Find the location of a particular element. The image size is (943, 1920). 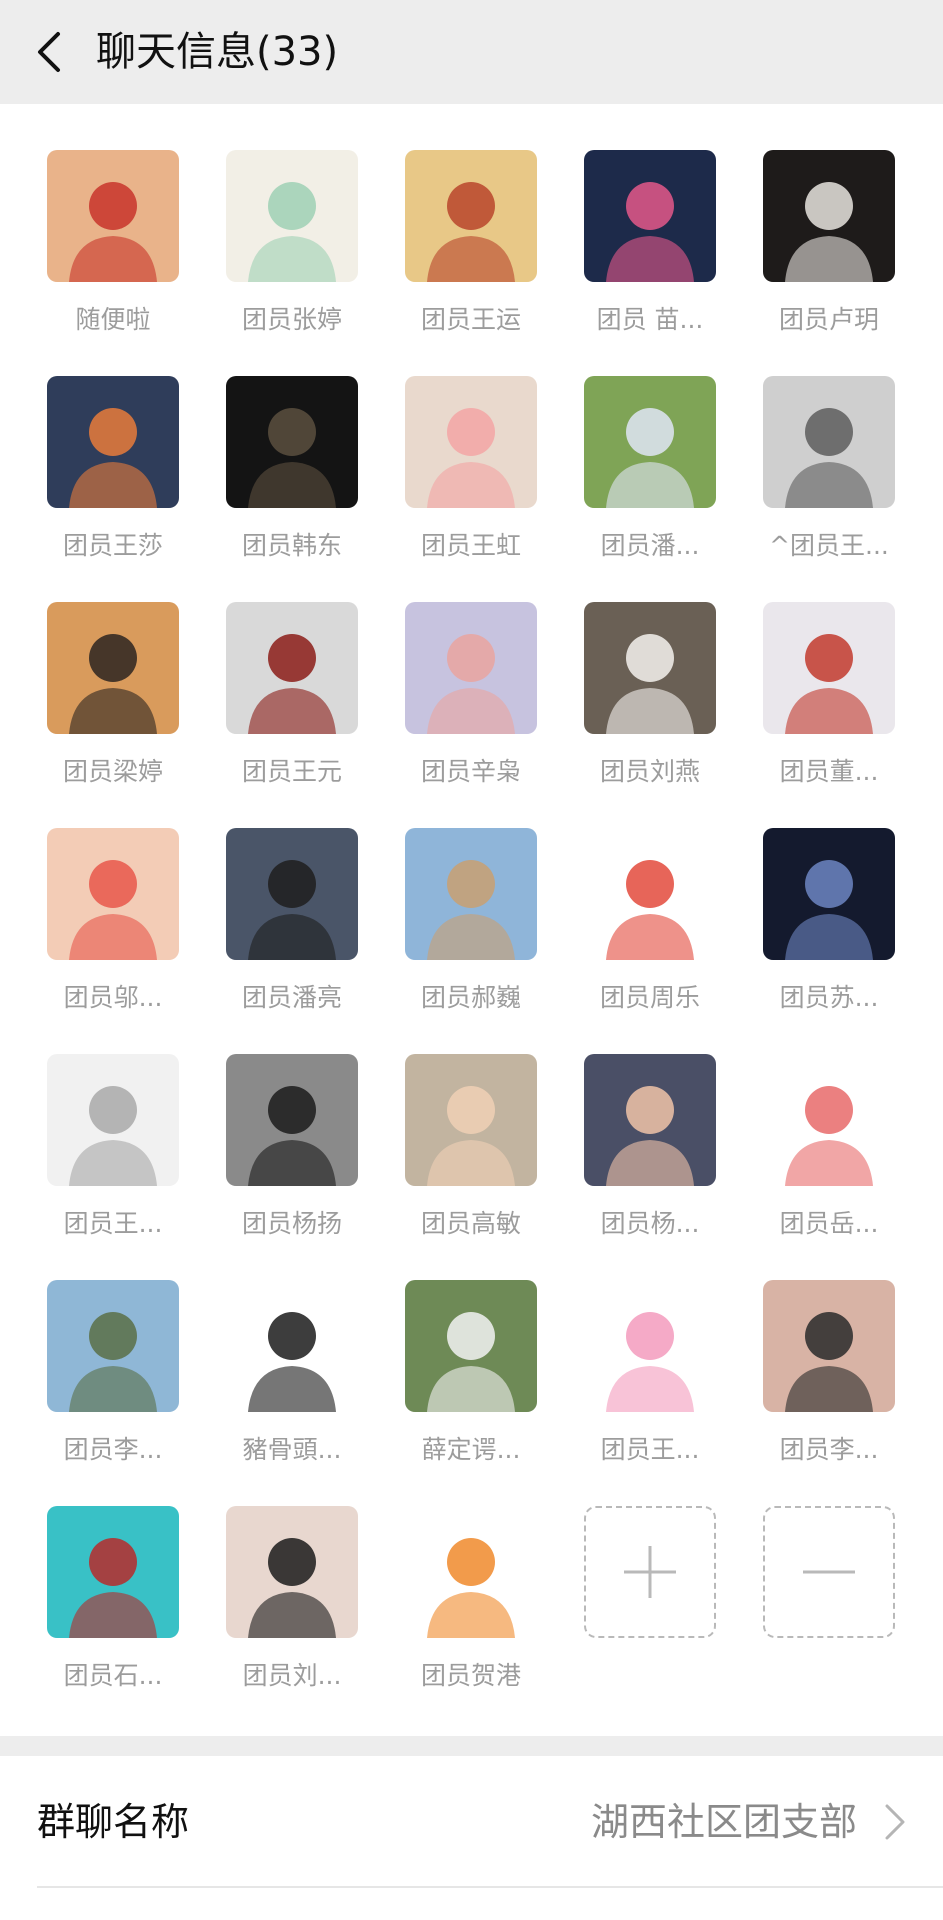

member-item: 团员周乐 is located at coordinates (637, 928).